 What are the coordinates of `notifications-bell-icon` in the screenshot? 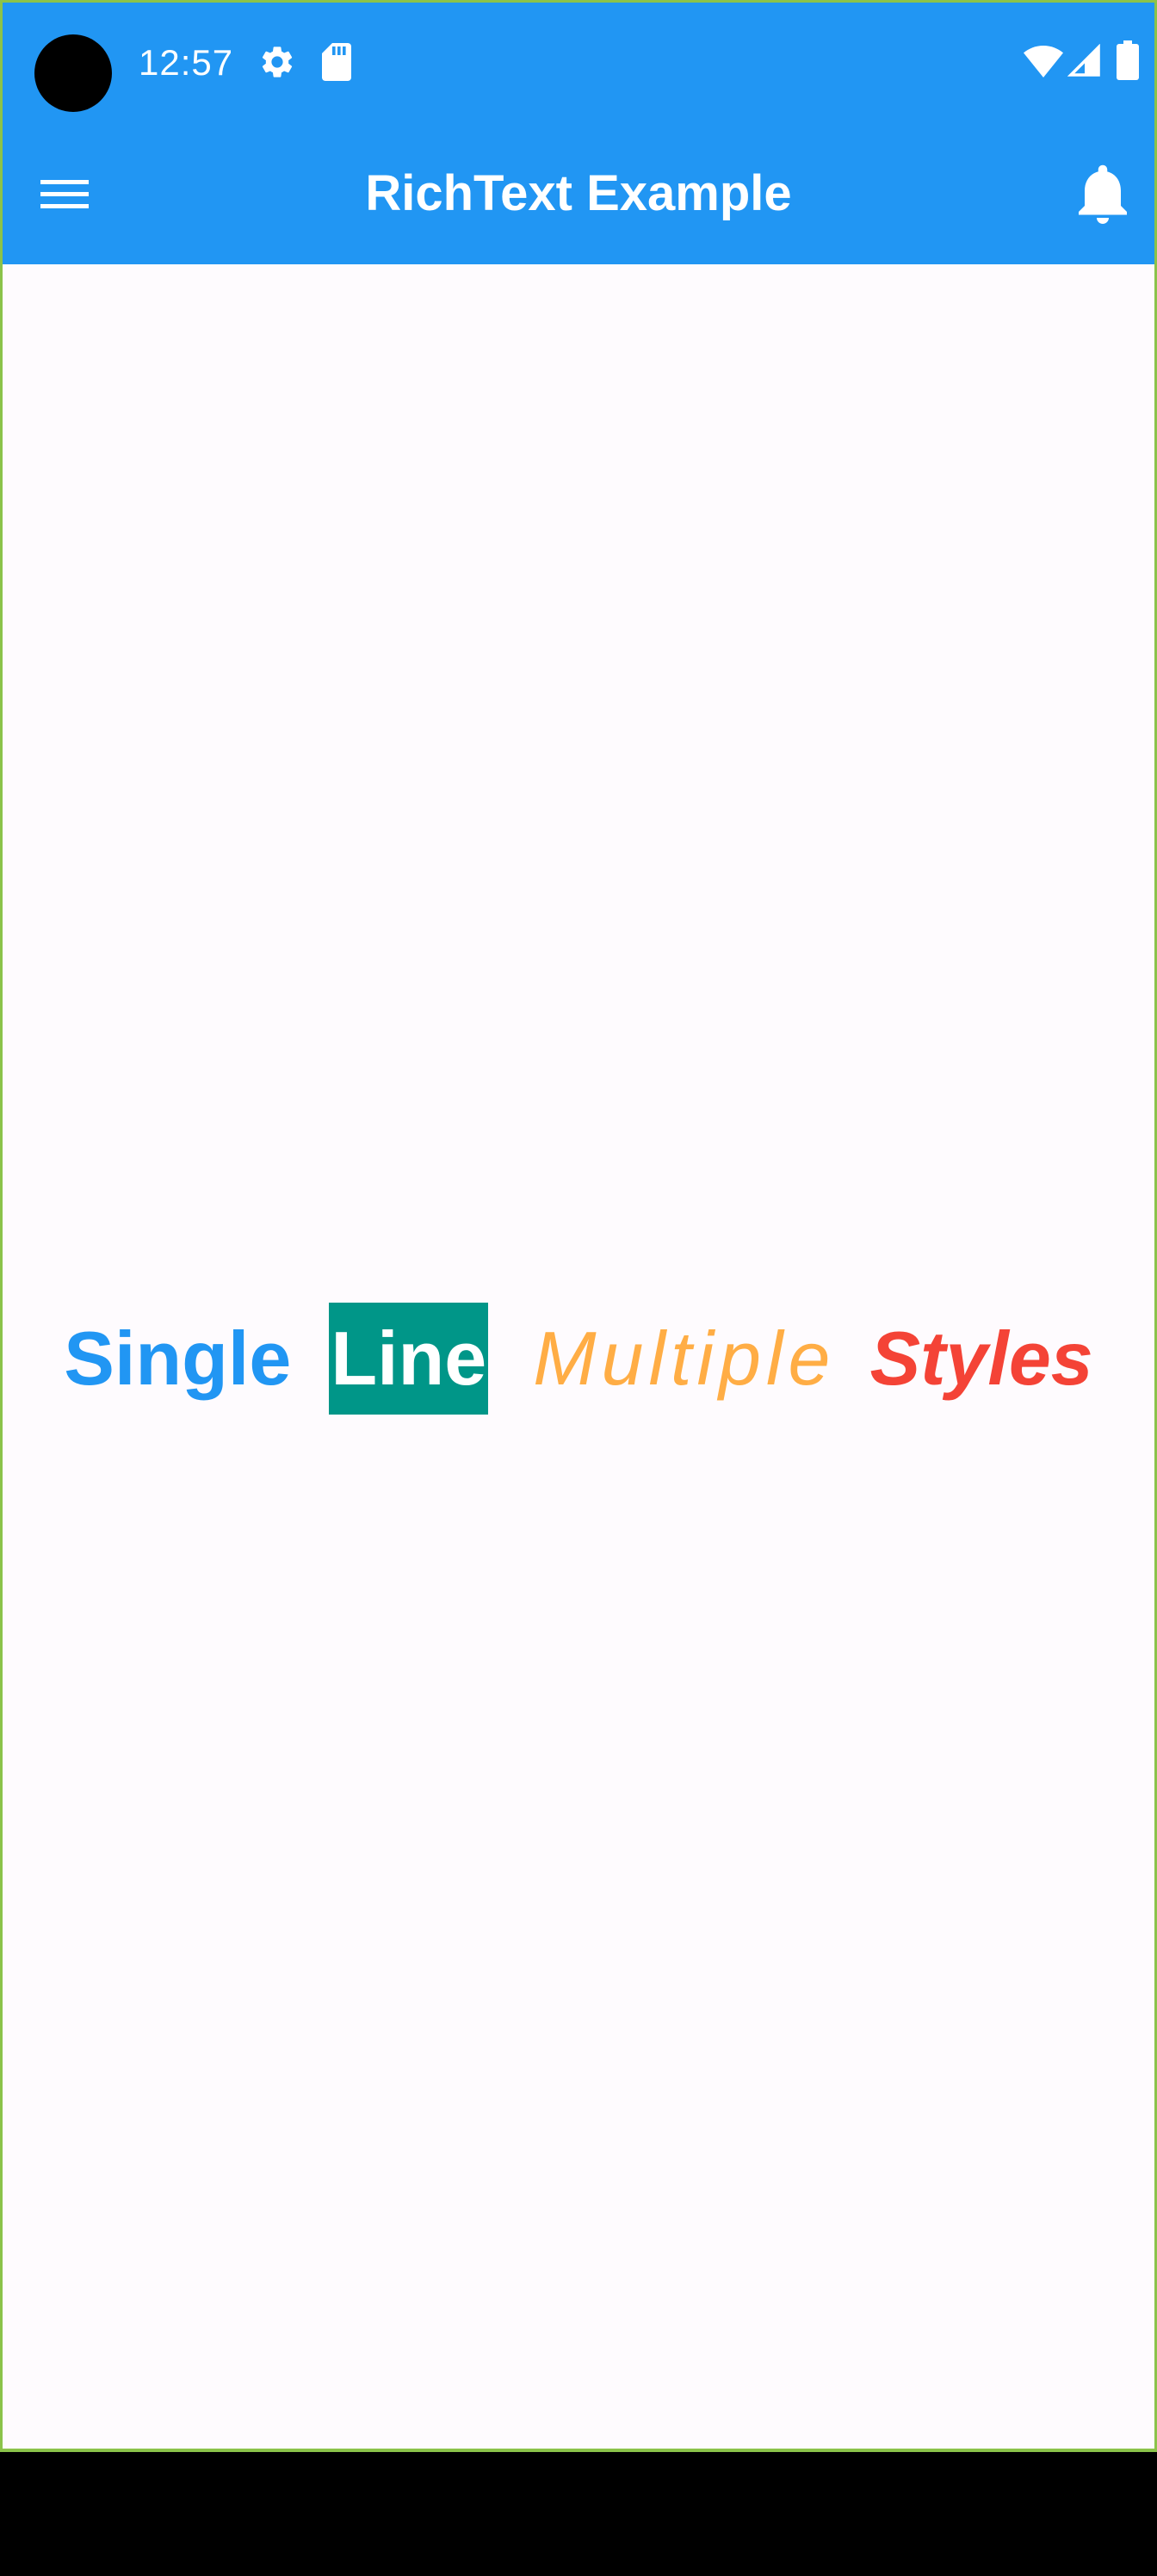 It's located at (1103, 194).